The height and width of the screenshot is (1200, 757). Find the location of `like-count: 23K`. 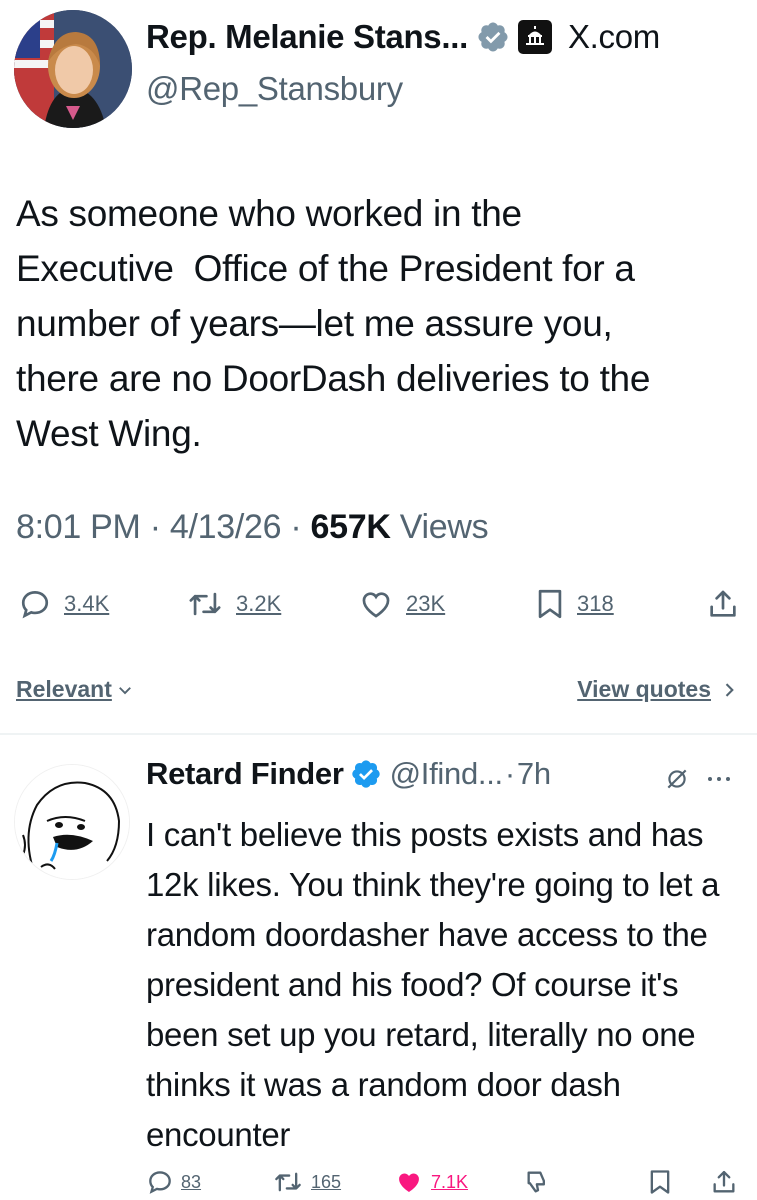

like-count: 23K is located at coordinates (426, 603).